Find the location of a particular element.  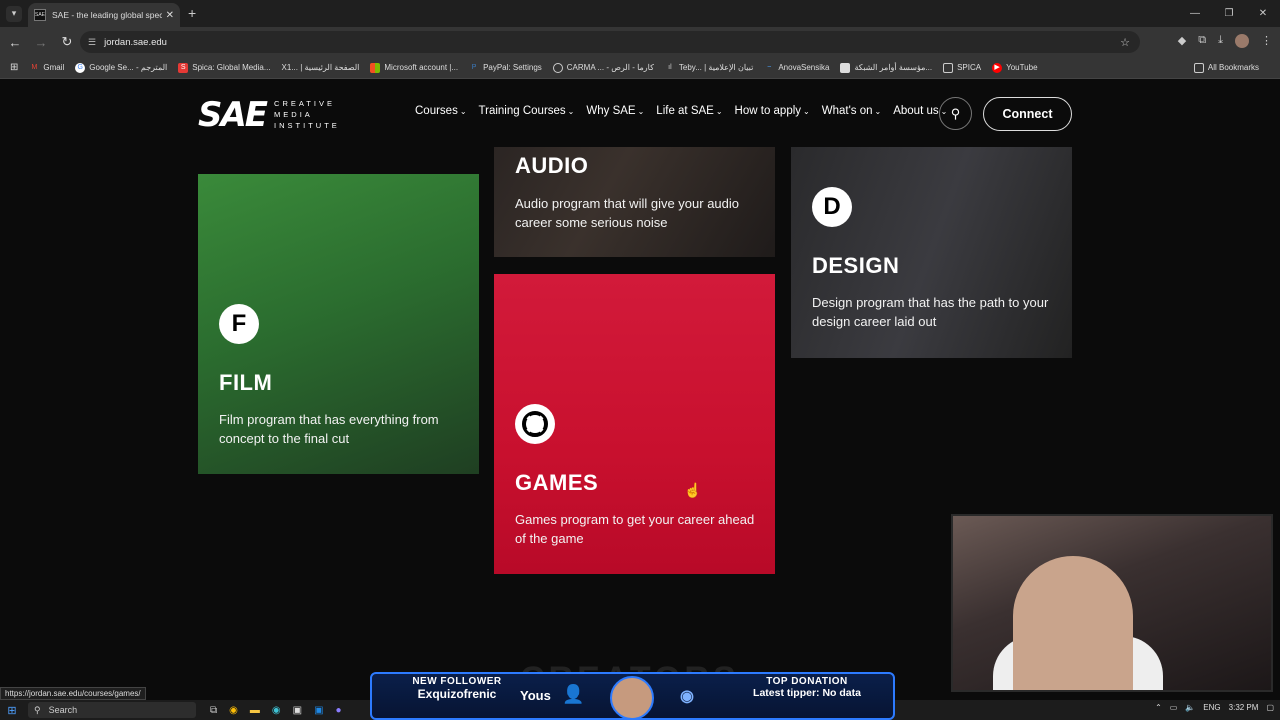

minimize-icon: — is located at coordinates (1195, 13).